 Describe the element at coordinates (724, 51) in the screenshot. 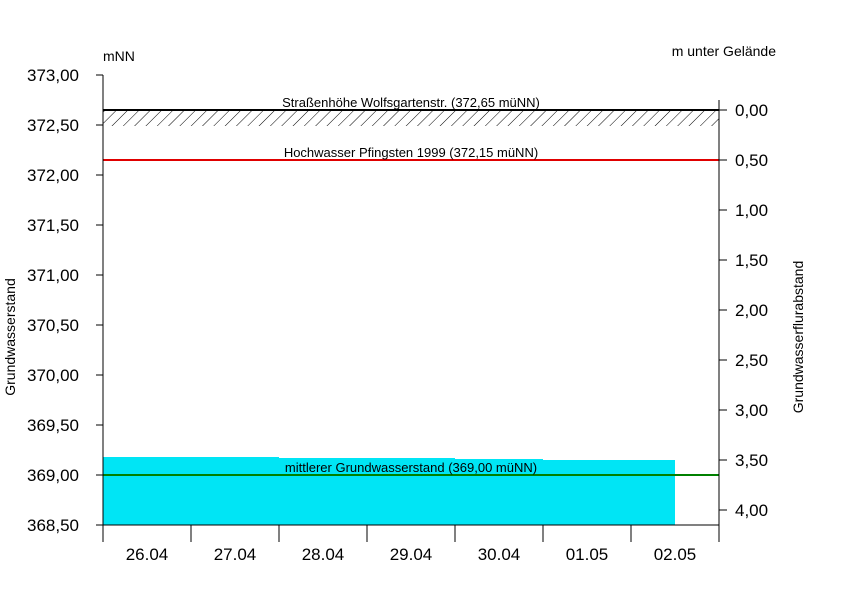

I see `right-unit-label: m unter Gelände` at that location.